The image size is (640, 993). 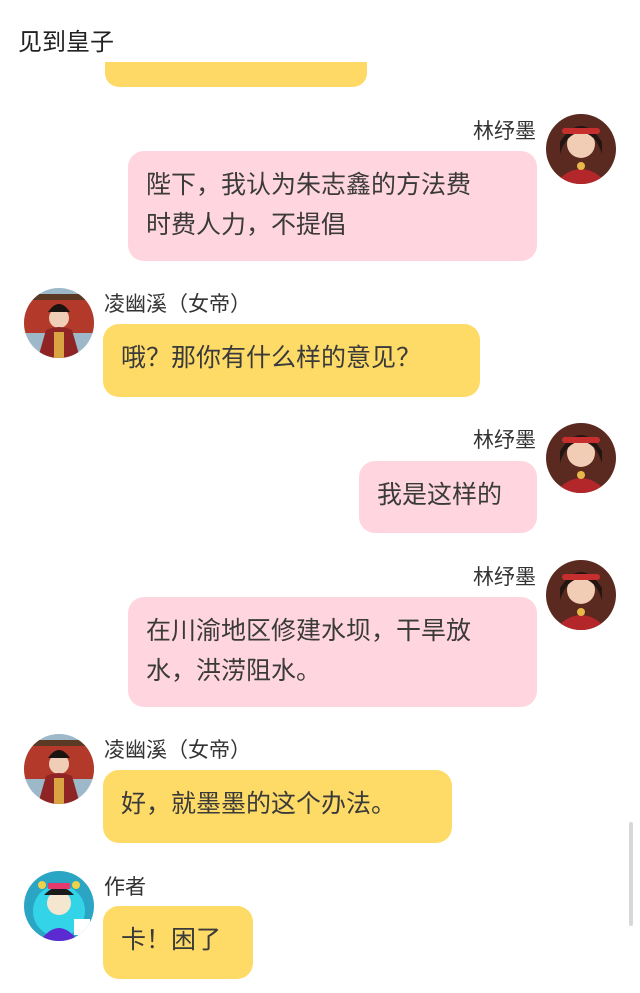 What do you see at coordinates (277, 806) in the screenshot?
I see `message-bubble: 好，就墨墨的这个办法。` at bounding box center [277, 806].